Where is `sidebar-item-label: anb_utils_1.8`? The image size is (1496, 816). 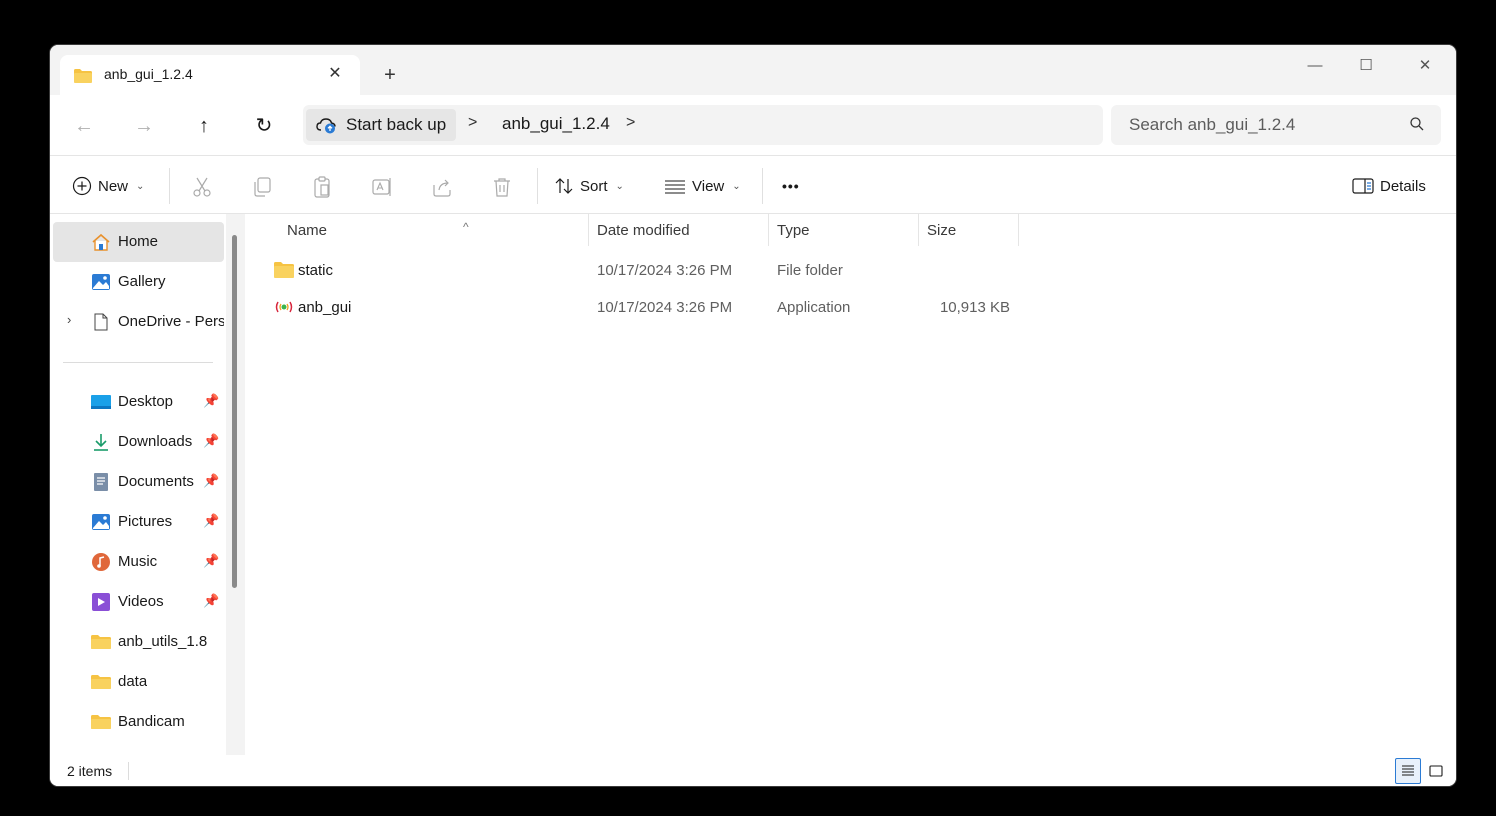 sidebar-item-label: anb_utils_1.8 is located at coordinates (163, 641).